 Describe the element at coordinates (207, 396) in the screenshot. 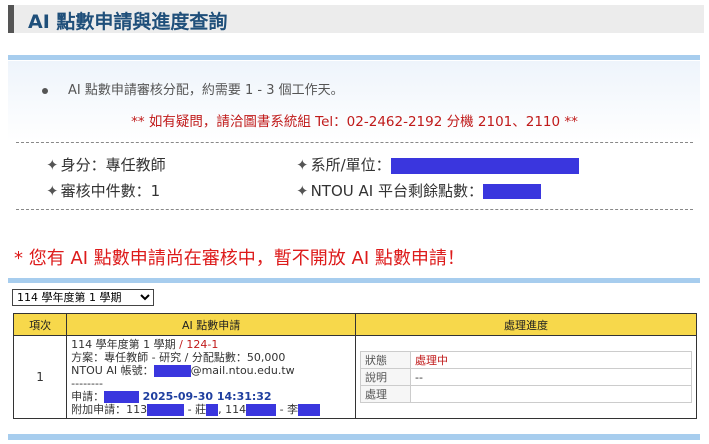

I see `apply-time: 2025-09-30 14:31:32` at that location.